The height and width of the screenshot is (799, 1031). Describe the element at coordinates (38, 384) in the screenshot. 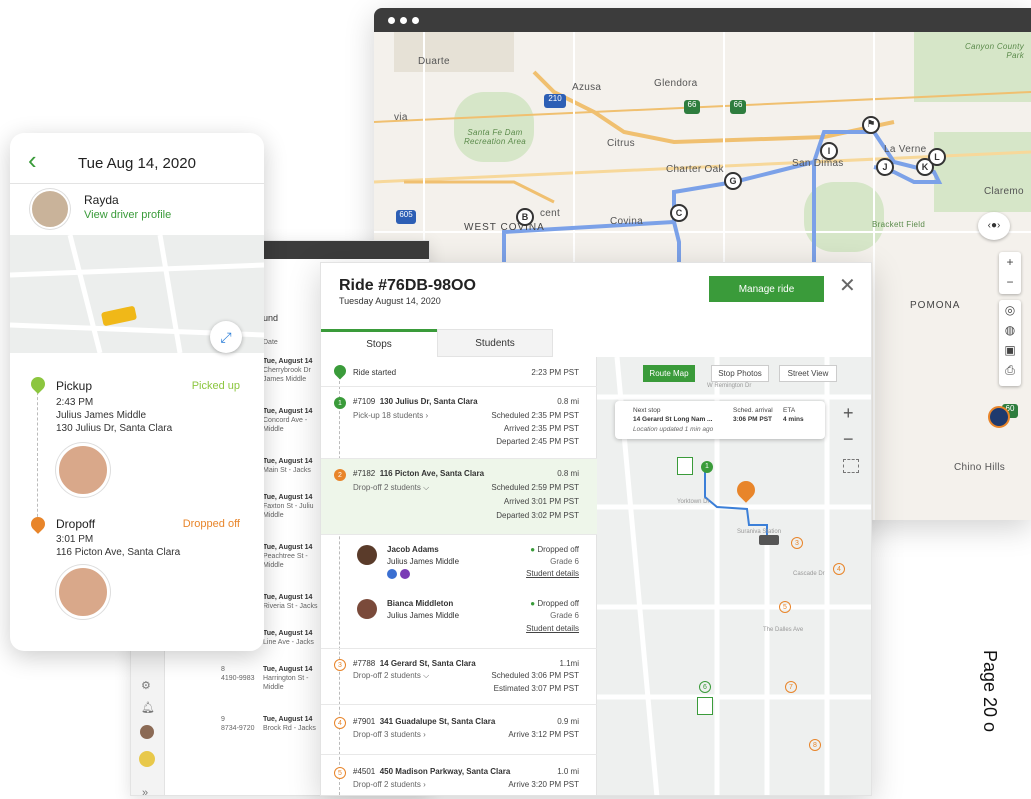

I see `pickup-pin-icon` at that location.